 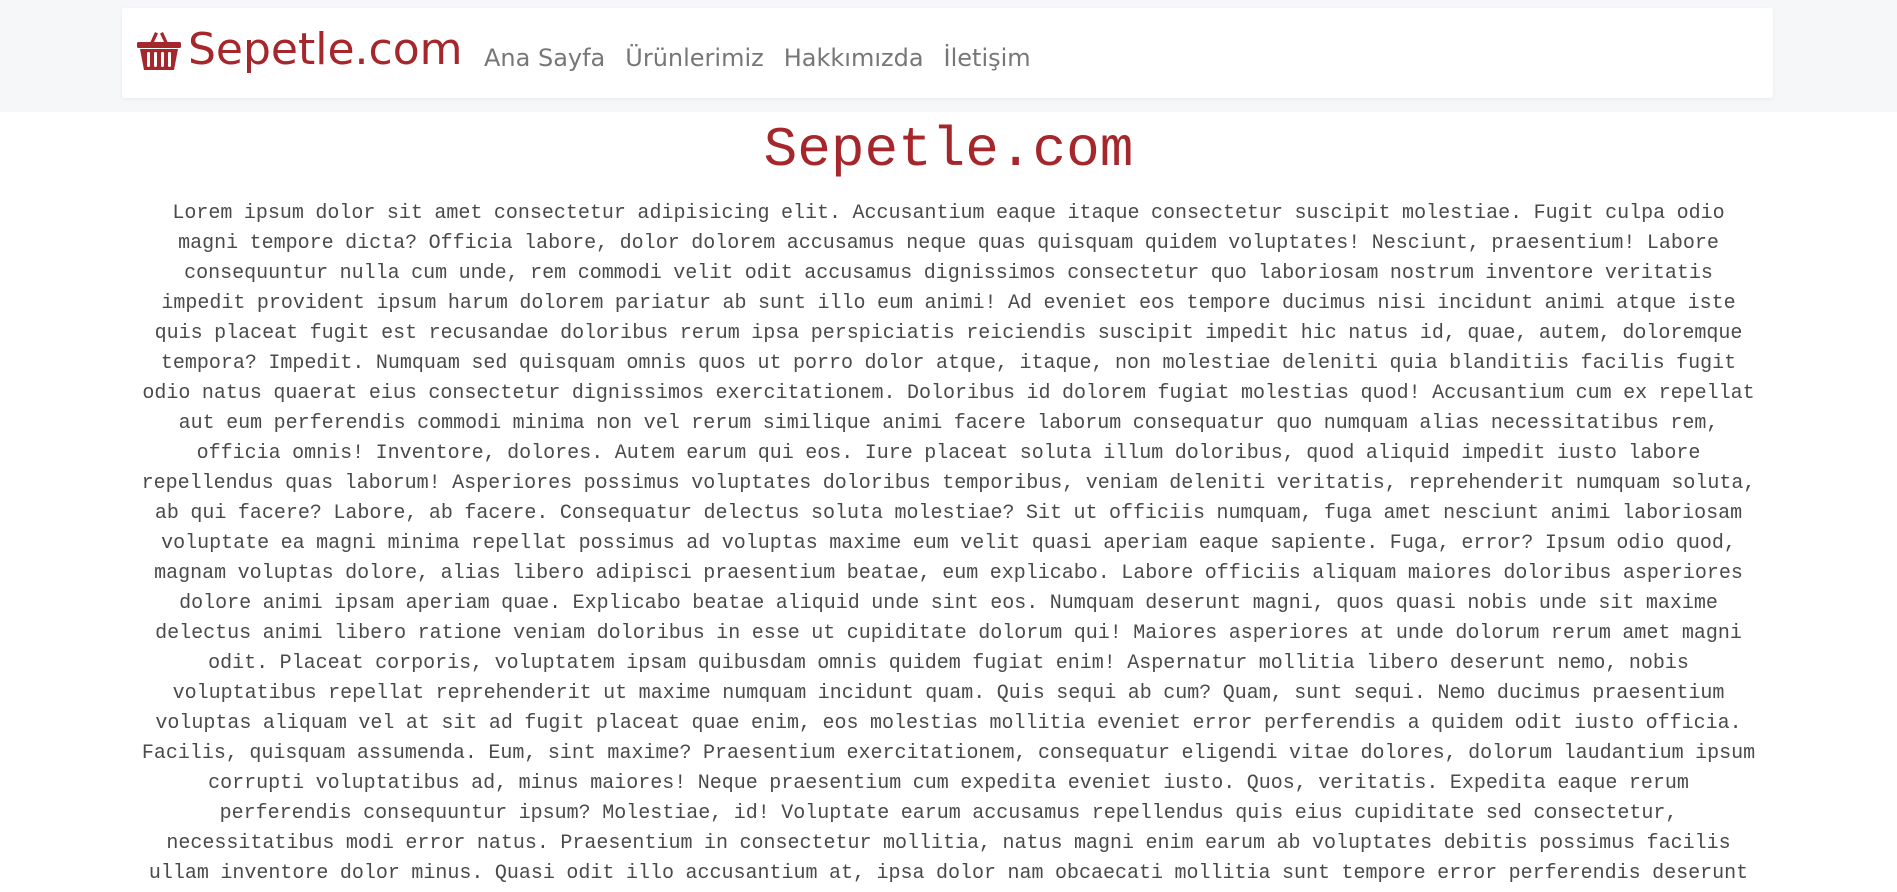 What do you see at coordinates (159, 50) in the screenshot?
I see `basket-icon` at bounding box center [159, 50].